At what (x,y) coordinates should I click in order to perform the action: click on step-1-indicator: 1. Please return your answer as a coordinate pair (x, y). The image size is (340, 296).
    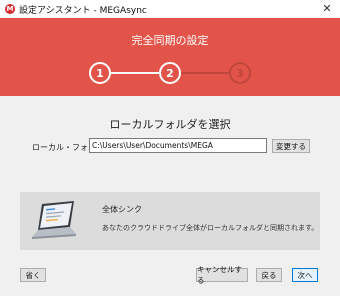
    Looking at the image, I should click on (100, 73).